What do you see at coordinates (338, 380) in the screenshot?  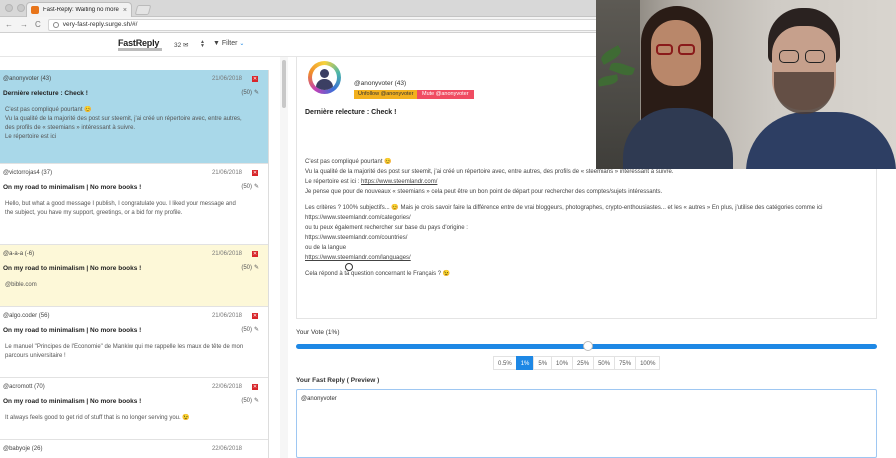 I see `reply-label: Your Fast Reply ( Preview )` at bounding box center [338, 380].